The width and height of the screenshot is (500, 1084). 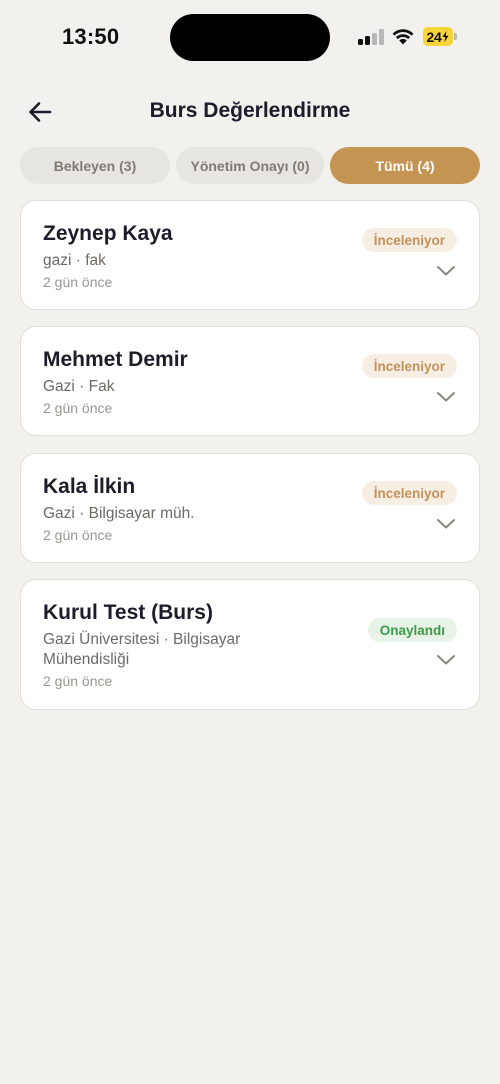 I want to click on tab-pending: Bekleyen (3), so click(x=95, y=165).